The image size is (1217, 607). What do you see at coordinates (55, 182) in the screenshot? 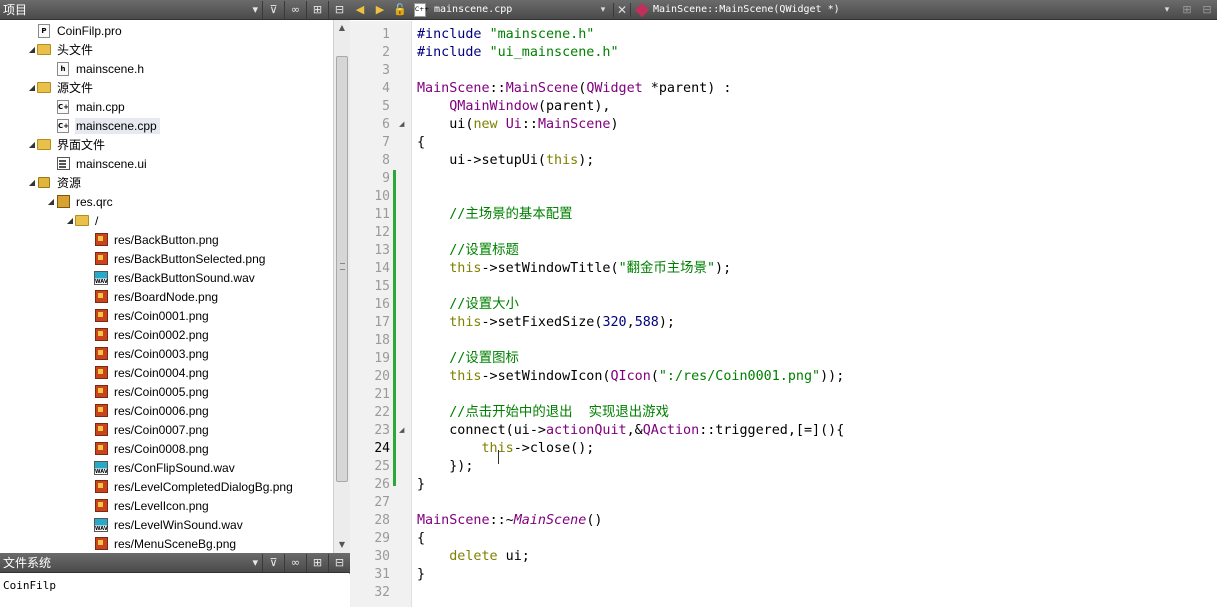
I see `tree-item: ◢ 资源` at bounding box center [55, 182].